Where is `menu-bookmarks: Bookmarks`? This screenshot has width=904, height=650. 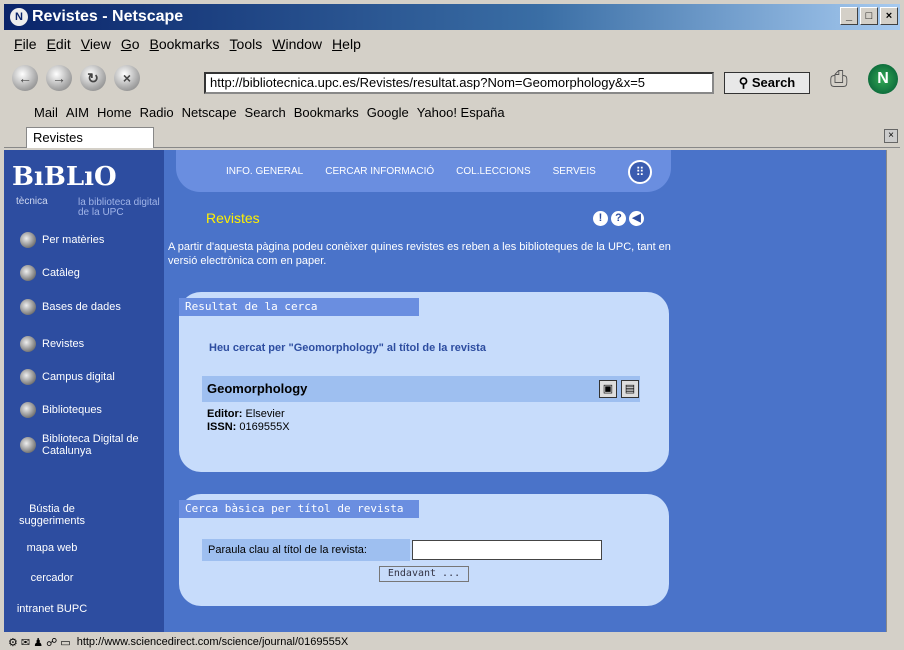 menu-bookmarks: Bookmarks is located at coordinates (185, 44).